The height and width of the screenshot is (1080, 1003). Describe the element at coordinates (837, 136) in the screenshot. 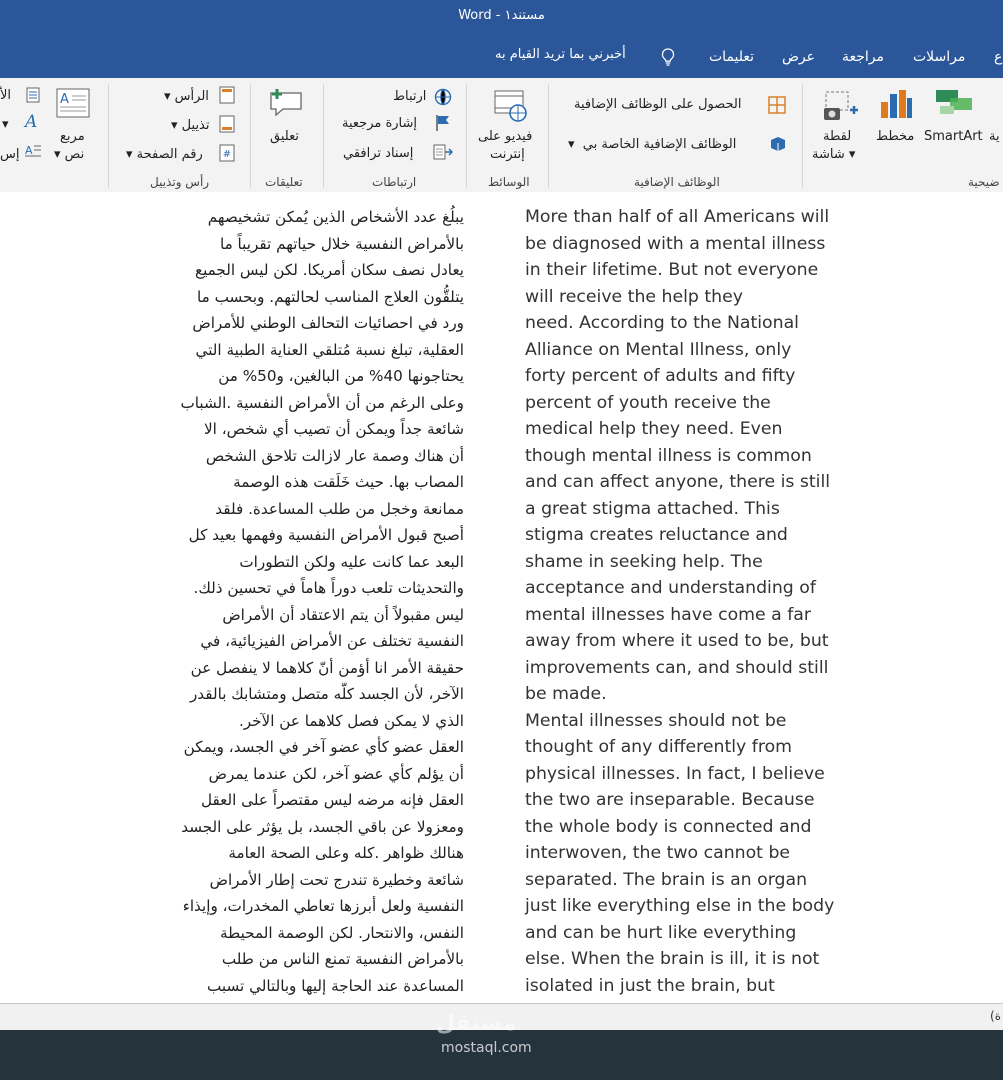

I see `screenshot-label-1: لقطة` at that location.